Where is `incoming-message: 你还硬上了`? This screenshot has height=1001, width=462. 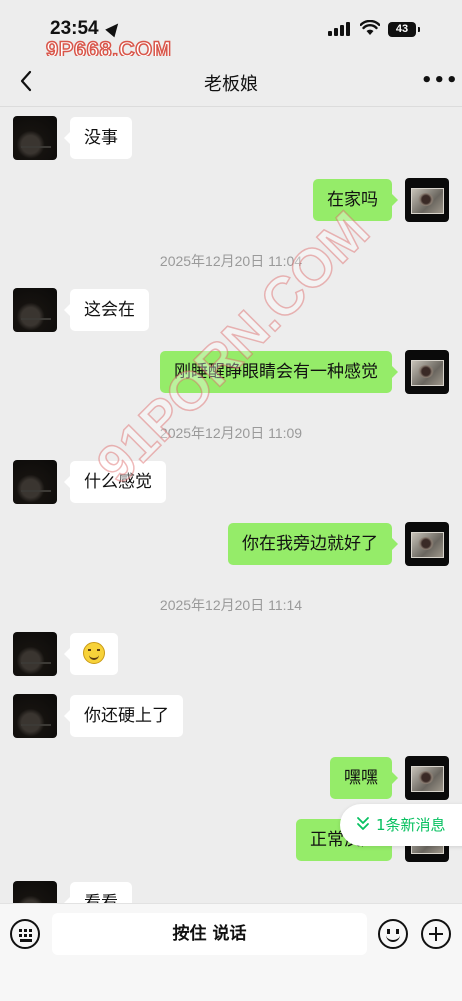
incoming-message: 你还硬上了 is located at coordinates (123, 716).